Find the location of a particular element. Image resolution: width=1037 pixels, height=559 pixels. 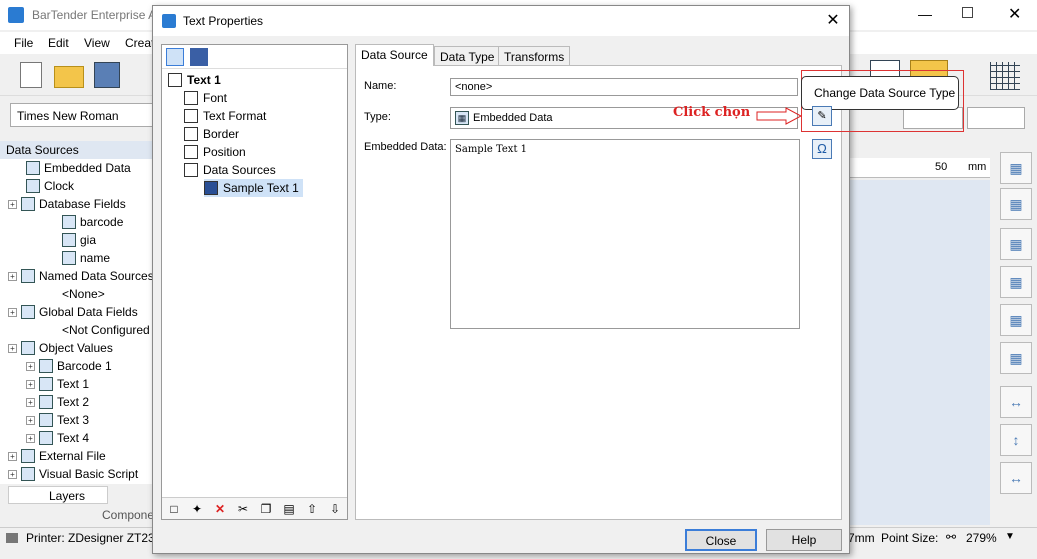

move-down-icon: ⇩ is located at coordinates (335, 509).